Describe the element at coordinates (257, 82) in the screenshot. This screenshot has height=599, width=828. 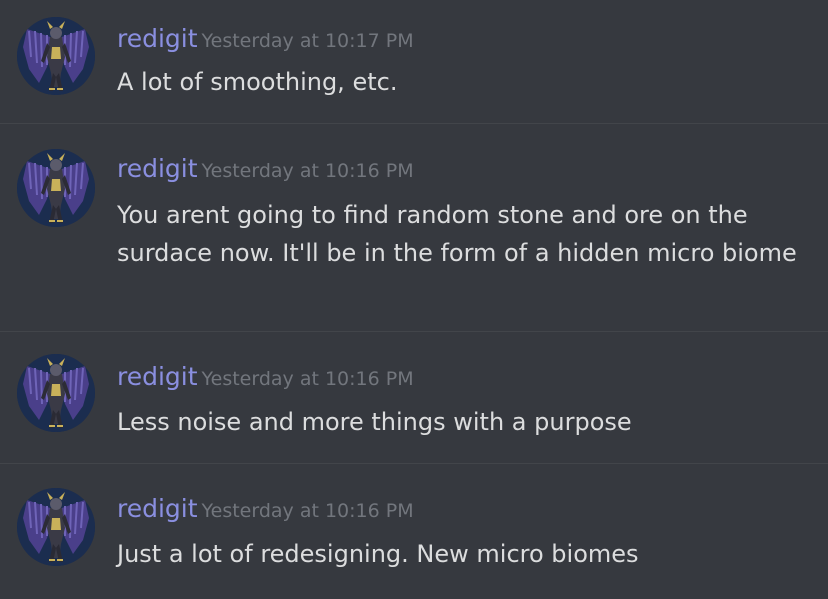
I see `message-text: A lot of smoothing, etc.` at that location.